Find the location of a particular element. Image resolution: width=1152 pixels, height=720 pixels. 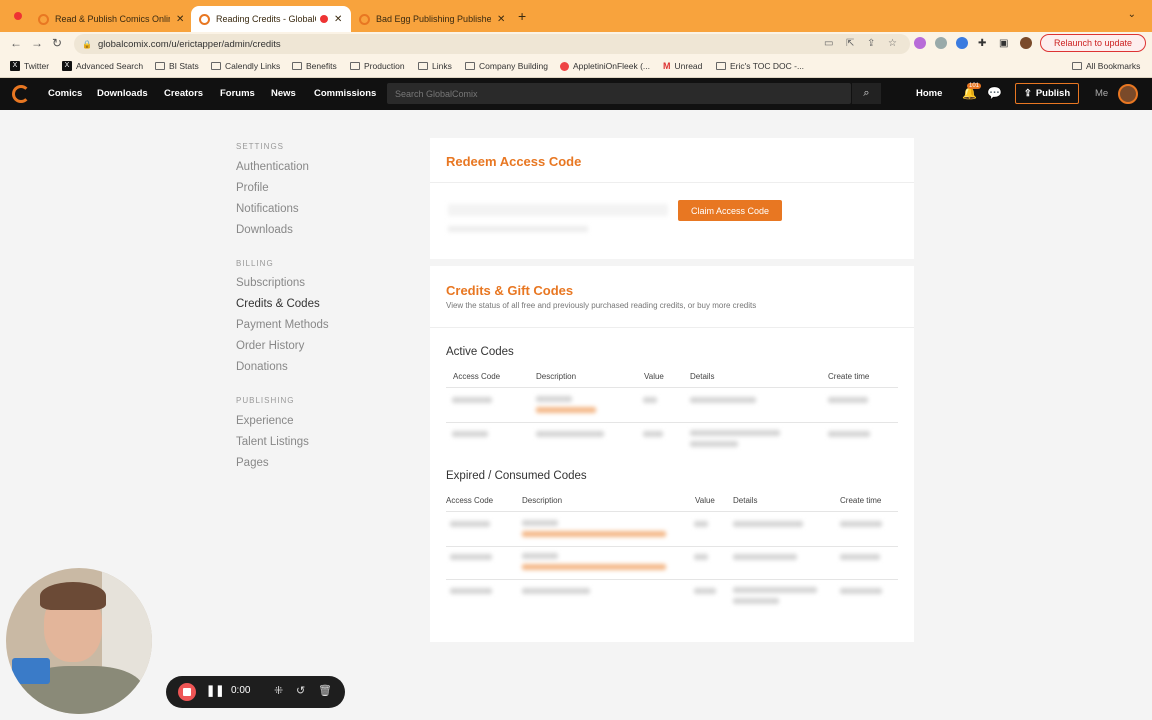

sidebar-item-downloads: Downloads is located at coordinates (264, 230).